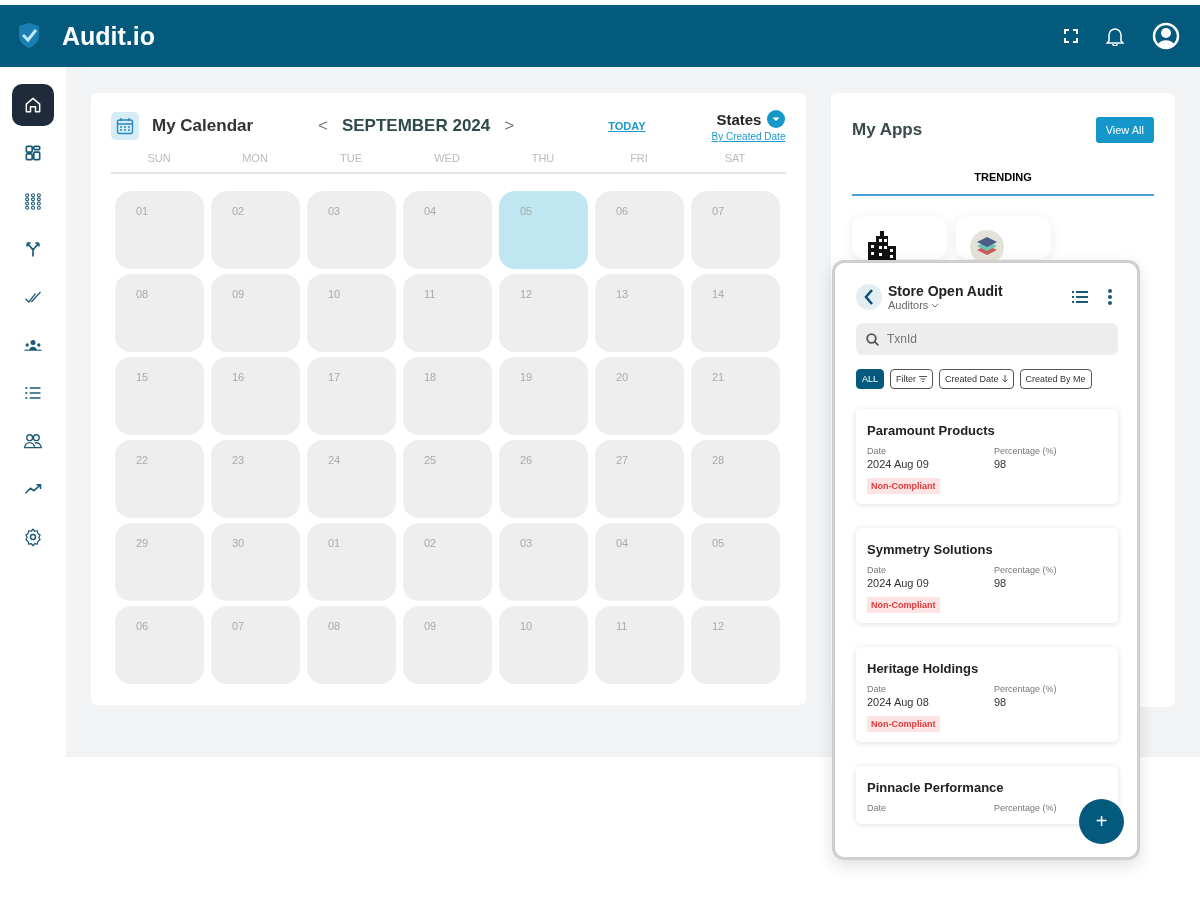 The width and height of the screenshot is (1200, 900). I want to click on company-name: Heritage Holdings, so click(923, 668).